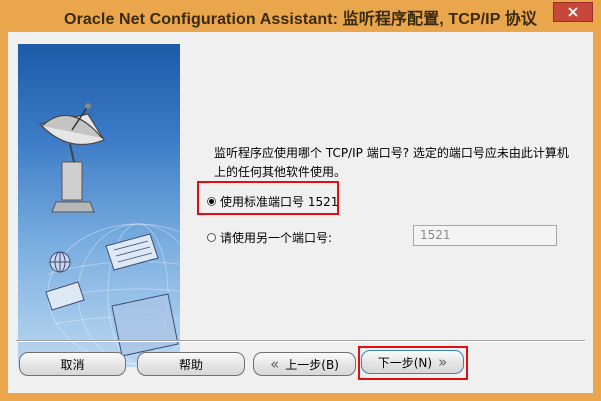 The image size is (601, 401). I want to click on back-button: « 上一步(B), so click(304, 364).